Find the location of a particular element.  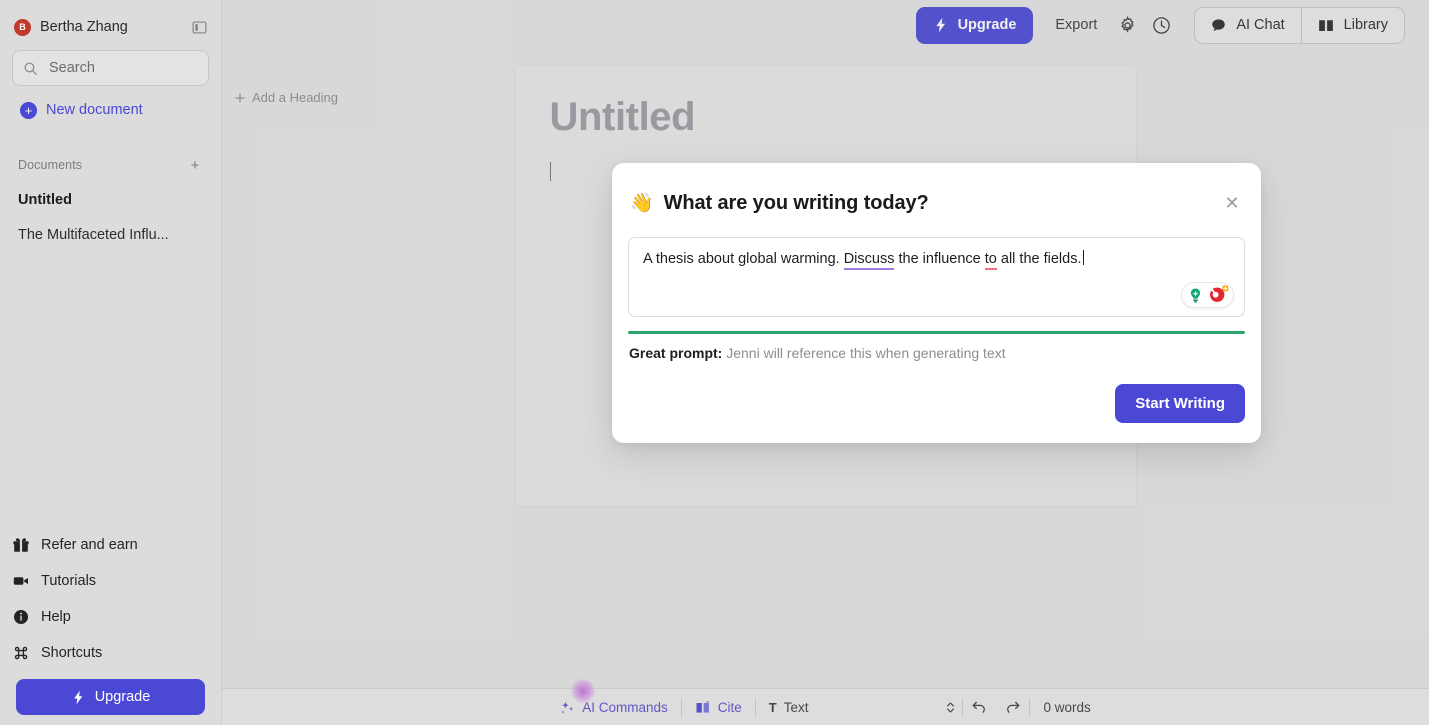

modal-title: What are you writing today? is located at coordinates (796, 202).